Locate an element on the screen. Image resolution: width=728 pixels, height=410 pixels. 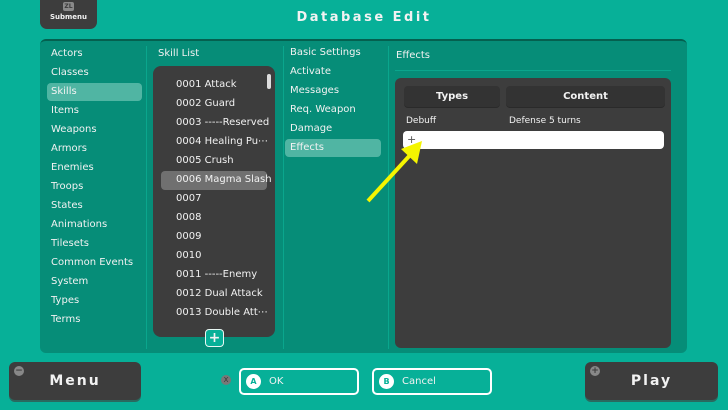
sidebar-item-system: System is located at coordinates (69, 282).